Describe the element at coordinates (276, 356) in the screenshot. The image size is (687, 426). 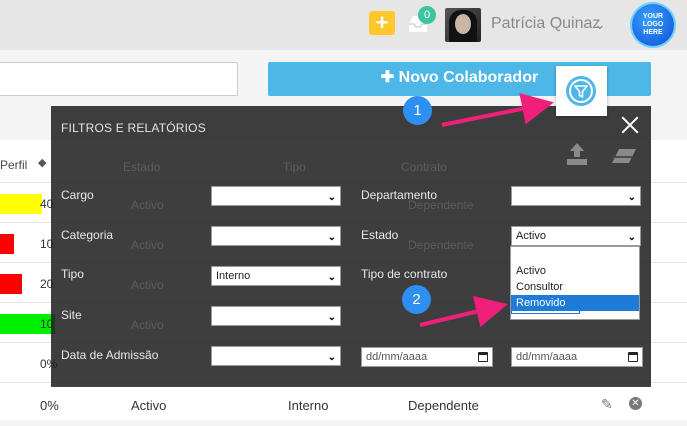
I see `select-data-admissao: ⌄` at that location.